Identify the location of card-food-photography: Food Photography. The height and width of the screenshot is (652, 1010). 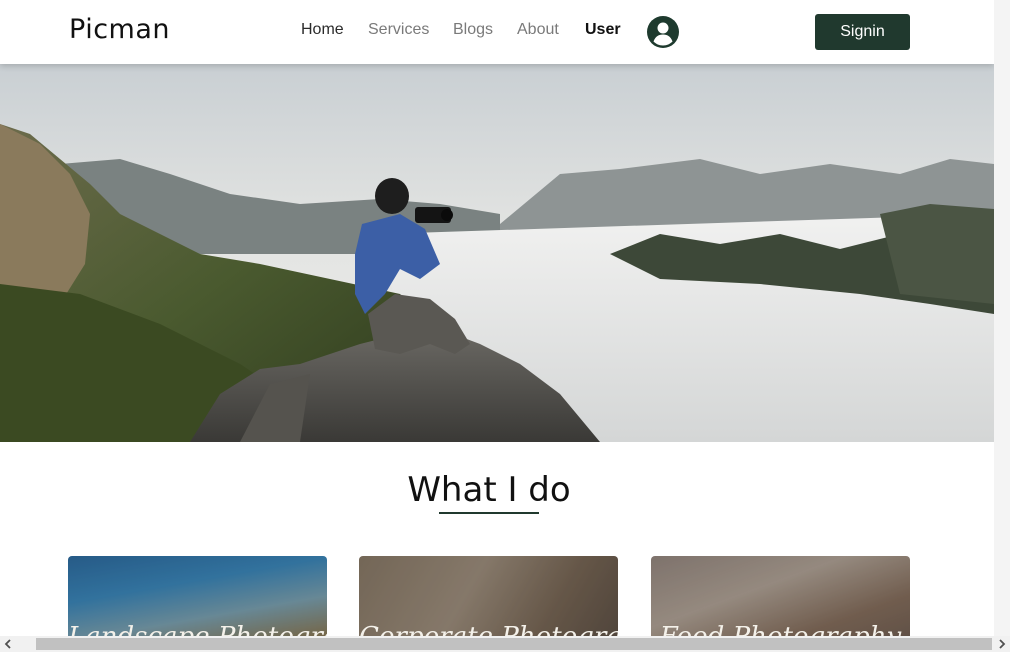
(780, 596).